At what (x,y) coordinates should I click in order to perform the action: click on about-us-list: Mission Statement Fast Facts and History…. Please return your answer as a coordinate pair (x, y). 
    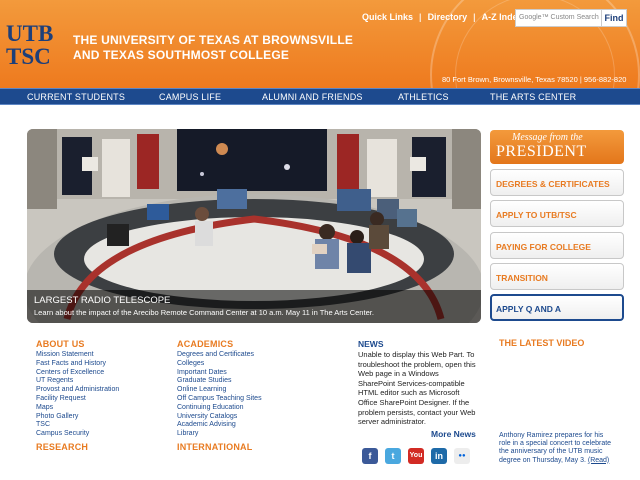
    Looking at the image, I should click on (77, 395).